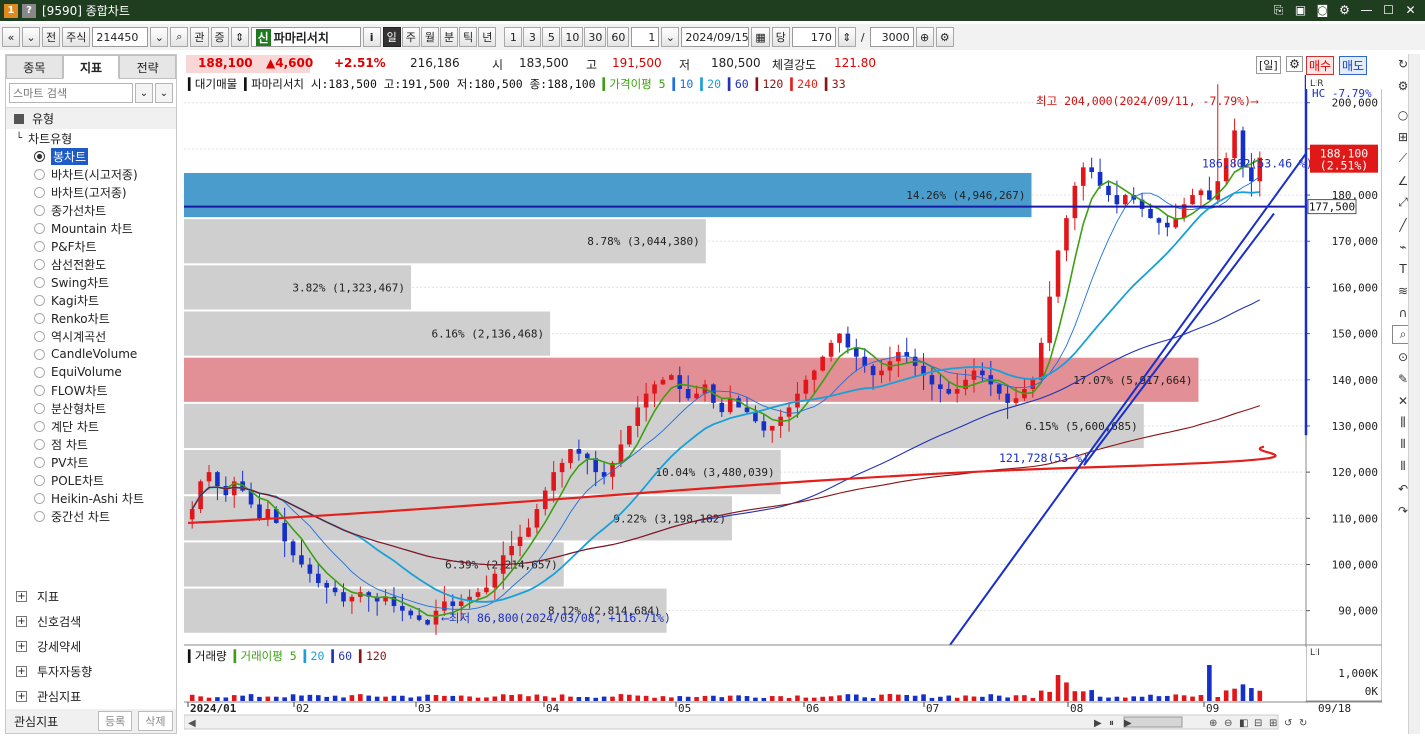 This screenshot has height=739, width=1425. What do you see at coordinates (305, 37) in the screenshot?
I see `stock-name-field: 신 파마리서치` at bounding box center [305, 37].